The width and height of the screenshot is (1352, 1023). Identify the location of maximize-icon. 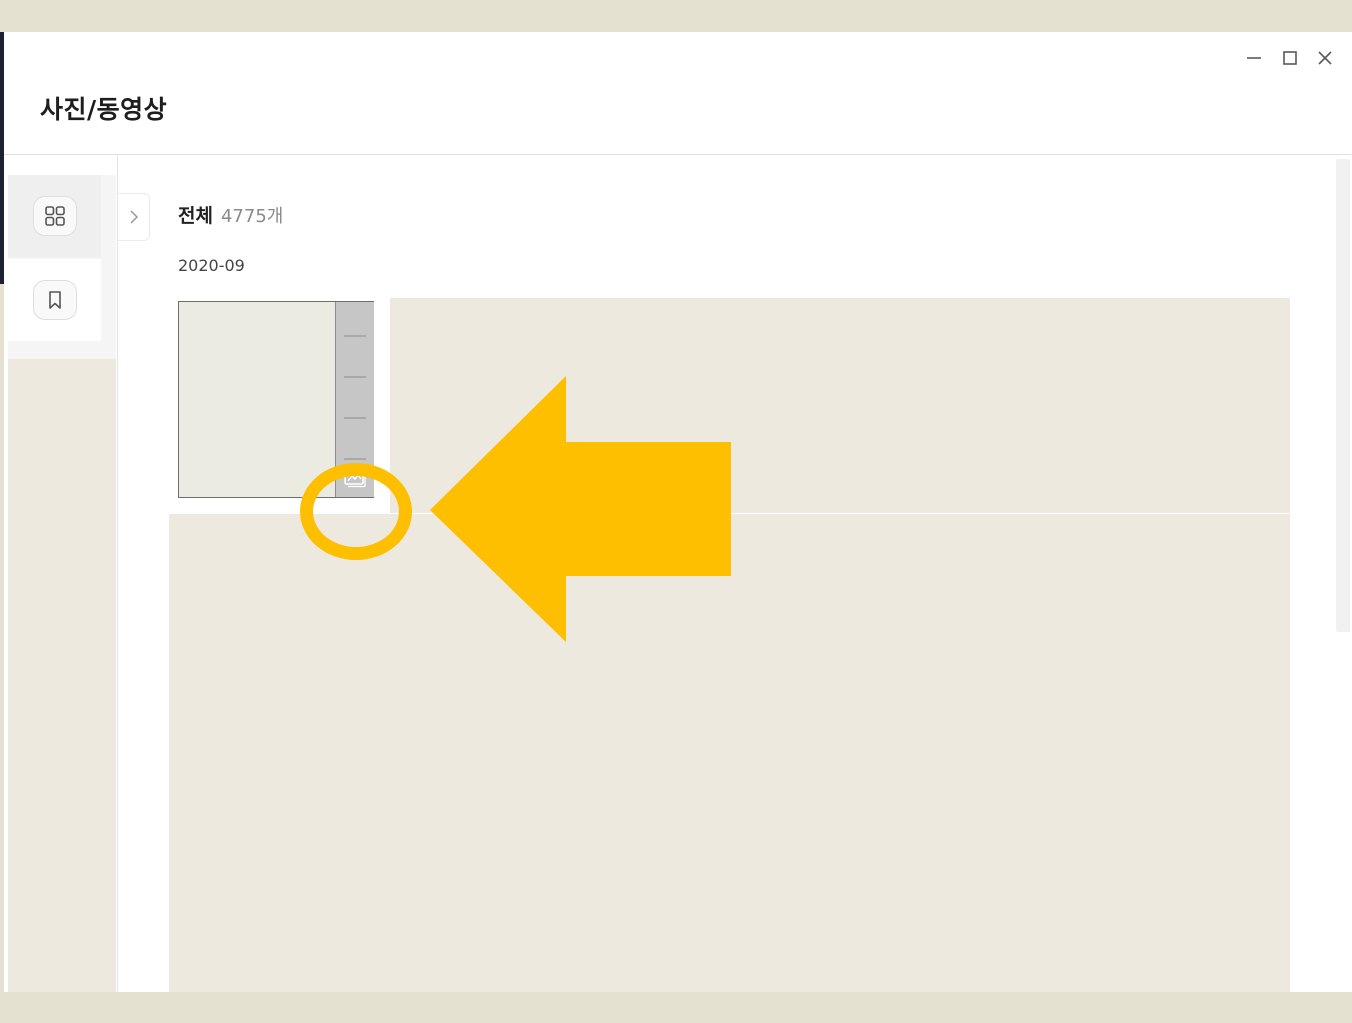
(1290, 58).